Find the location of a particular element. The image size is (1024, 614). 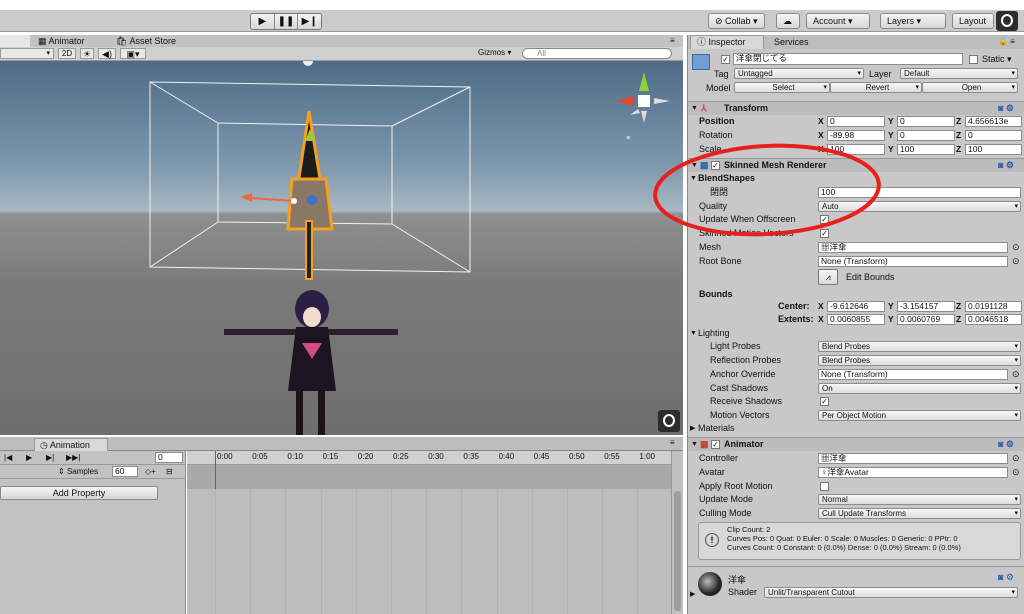

gizmos-dropdown: Gizmos ▾ is located at coordinates (494, 52).